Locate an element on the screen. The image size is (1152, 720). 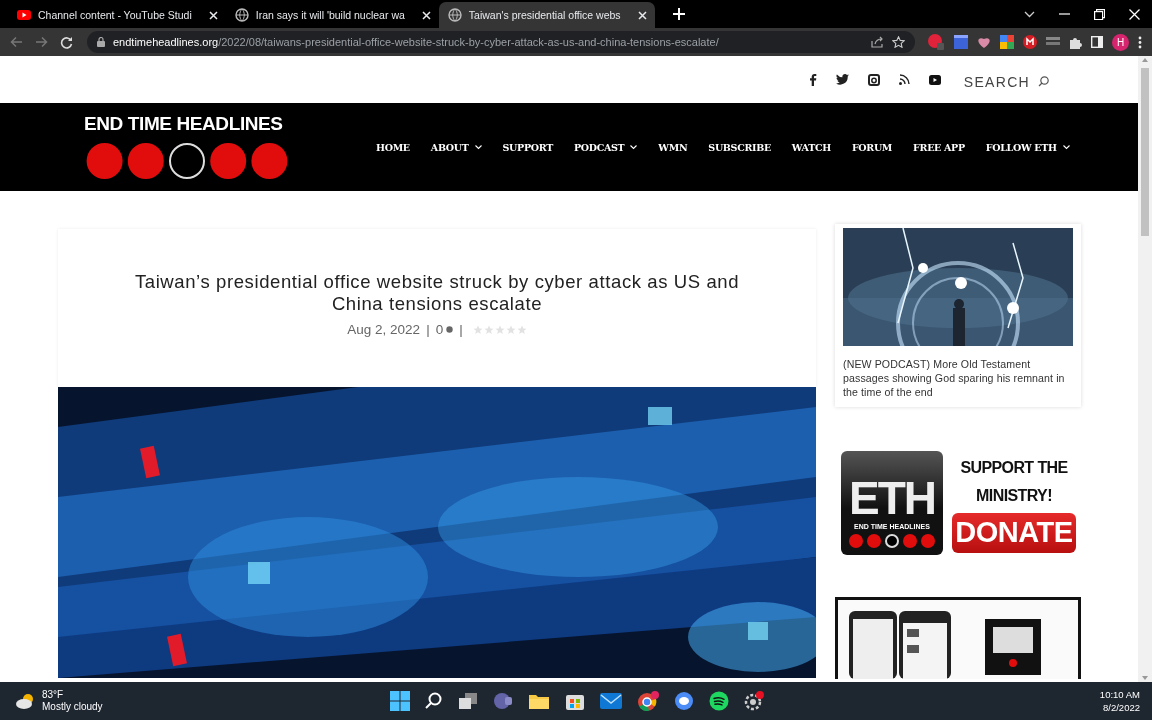
comment-count: 0 is located at coordinates (439, 329).